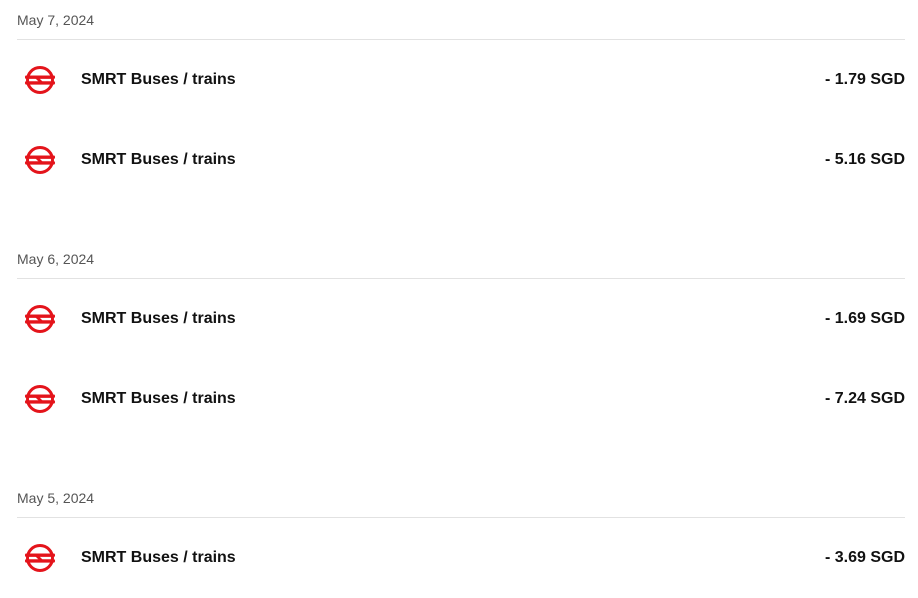 The height and width of the screenshot is (598, 918). I want to click on transaction-amount: - 7.24 SGD, so click(864, 398).